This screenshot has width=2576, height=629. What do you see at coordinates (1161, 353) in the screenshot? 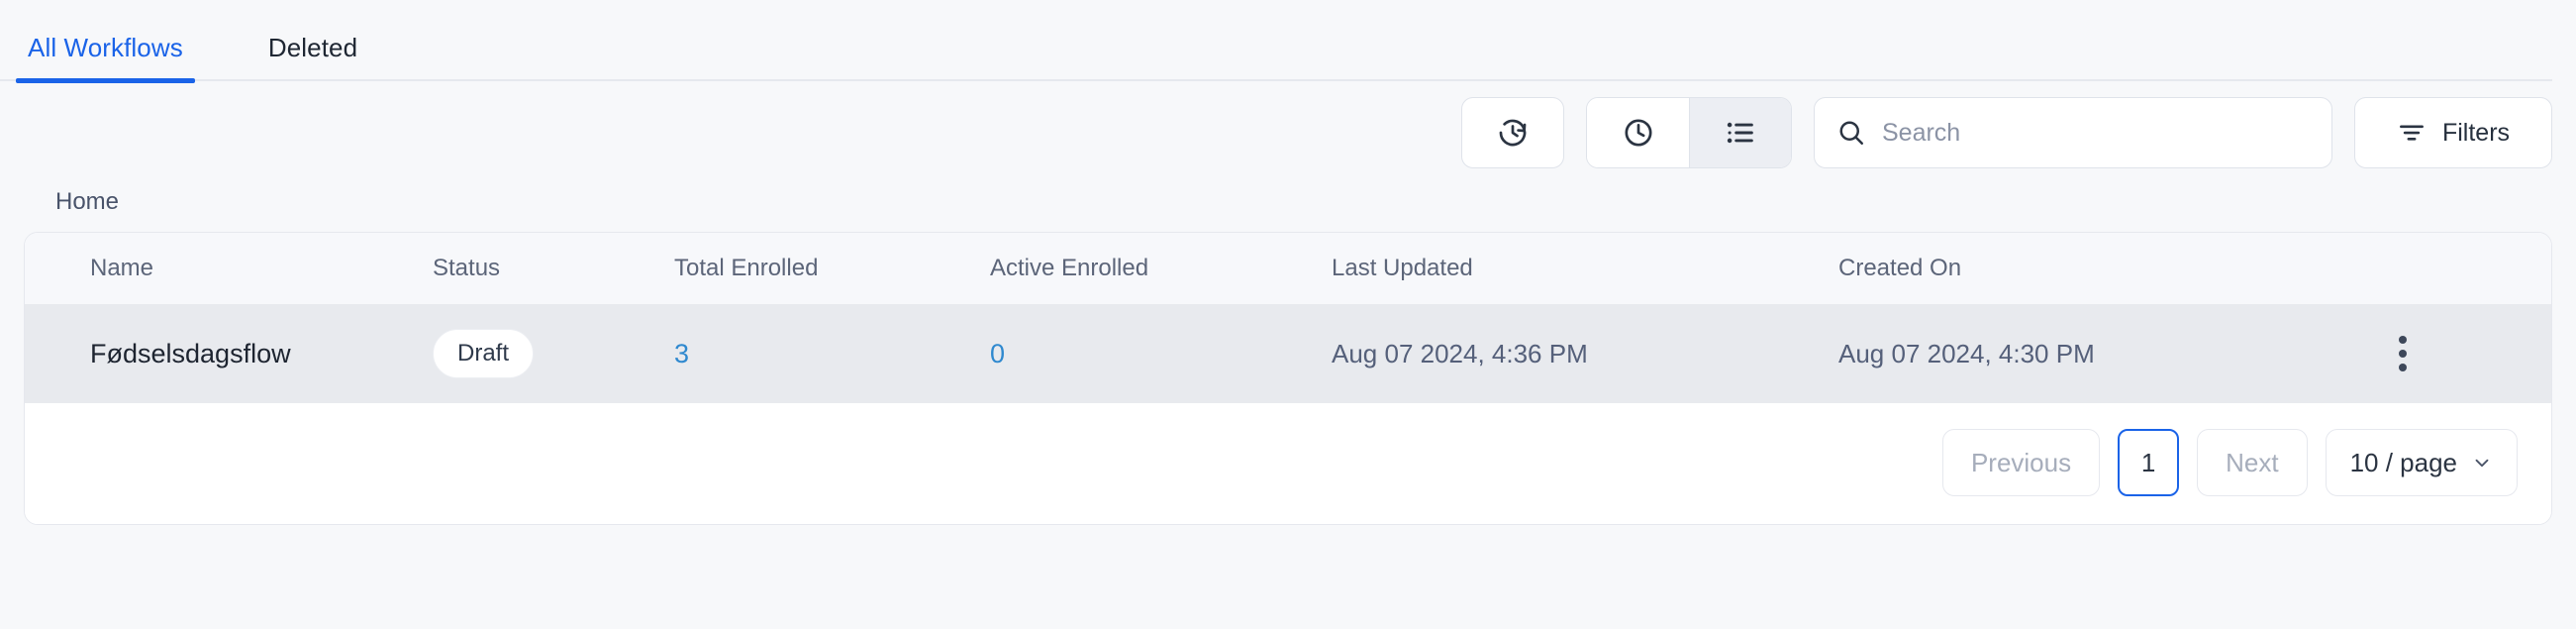
I see `cell-active-enrolled: 0` at bounding box center [1161, 353].